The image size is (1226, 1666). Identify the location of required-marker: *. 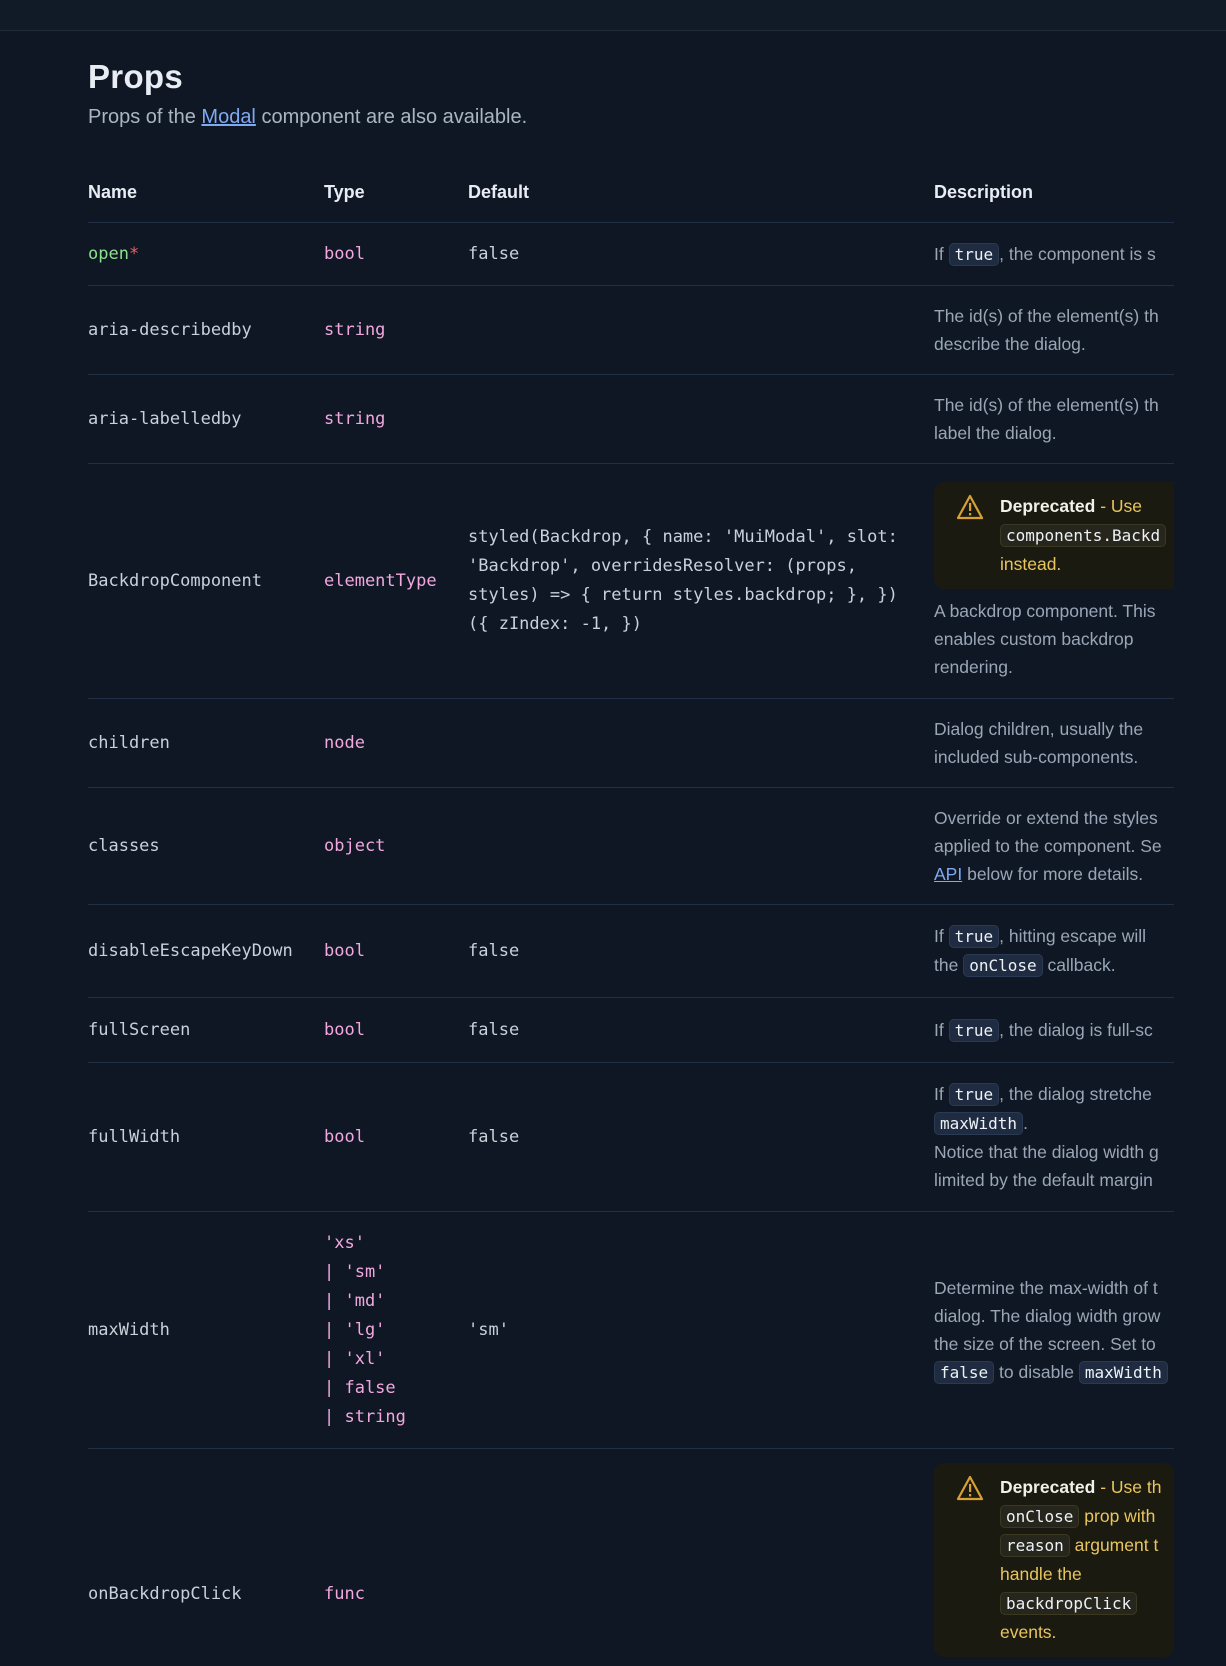
(134, 254).